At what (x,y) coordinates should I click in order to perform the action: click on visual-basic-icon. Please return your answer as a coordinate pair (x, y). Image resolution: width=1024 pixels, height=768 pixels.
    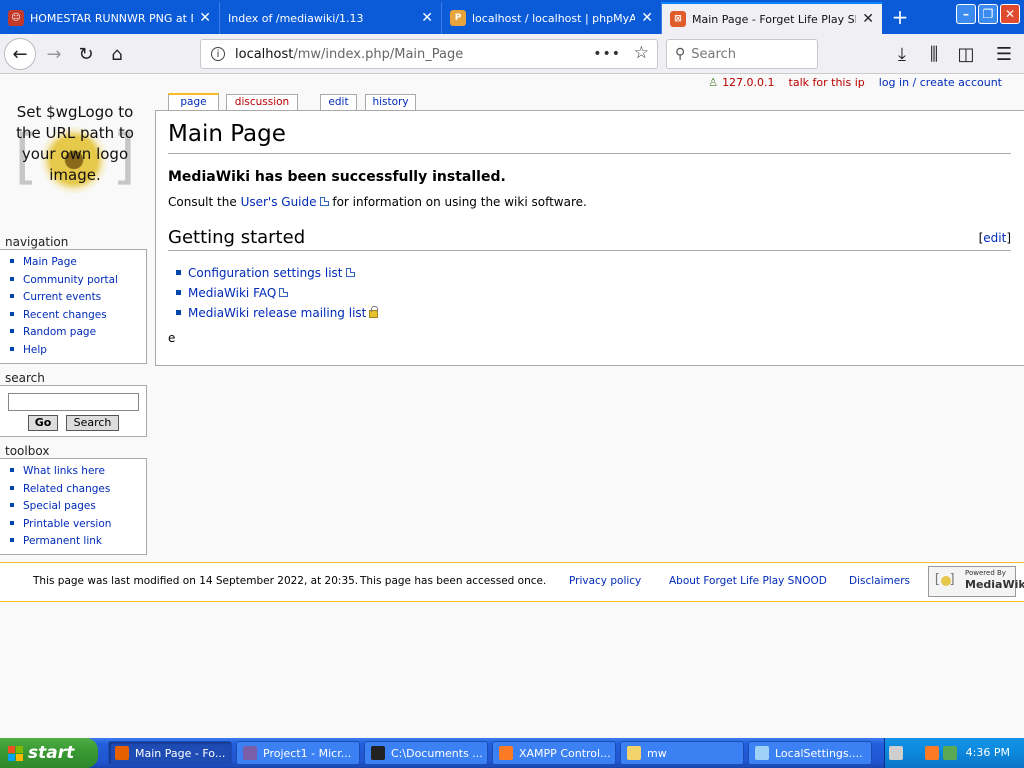
    Looking at the image, I should click on (250, 753).